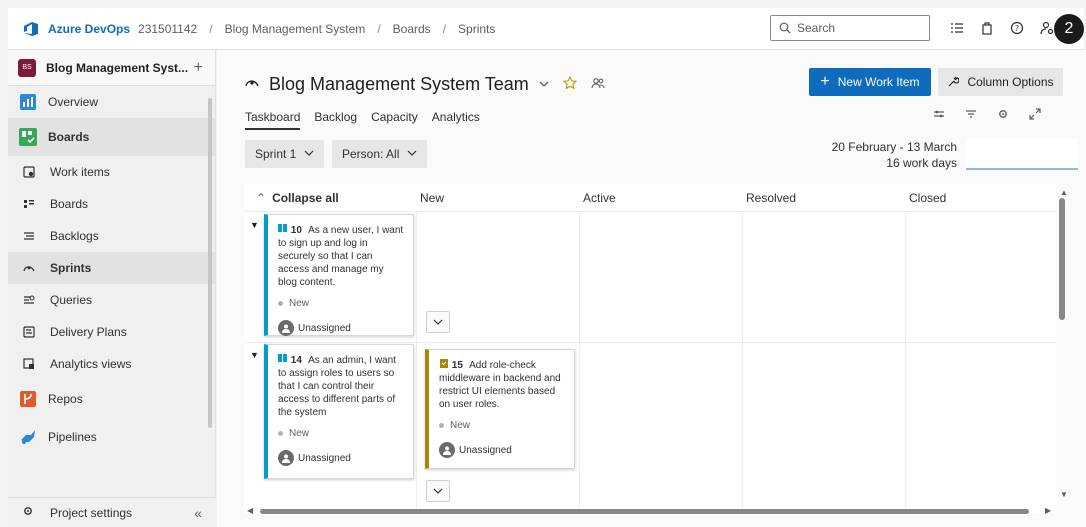 This screenshot has width=1086, height=527. What do you see at coordinates (285, 154) in the screenshot?
I see `sprint-dropdown: Sprint 1` at bounding box center [285, 154].